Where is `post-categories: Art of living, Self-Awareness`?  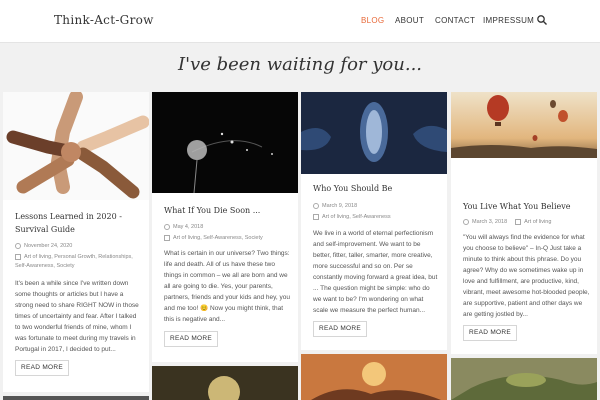 post-categories: Art of living, Self-Awareness is located at coordinates (376, 217).